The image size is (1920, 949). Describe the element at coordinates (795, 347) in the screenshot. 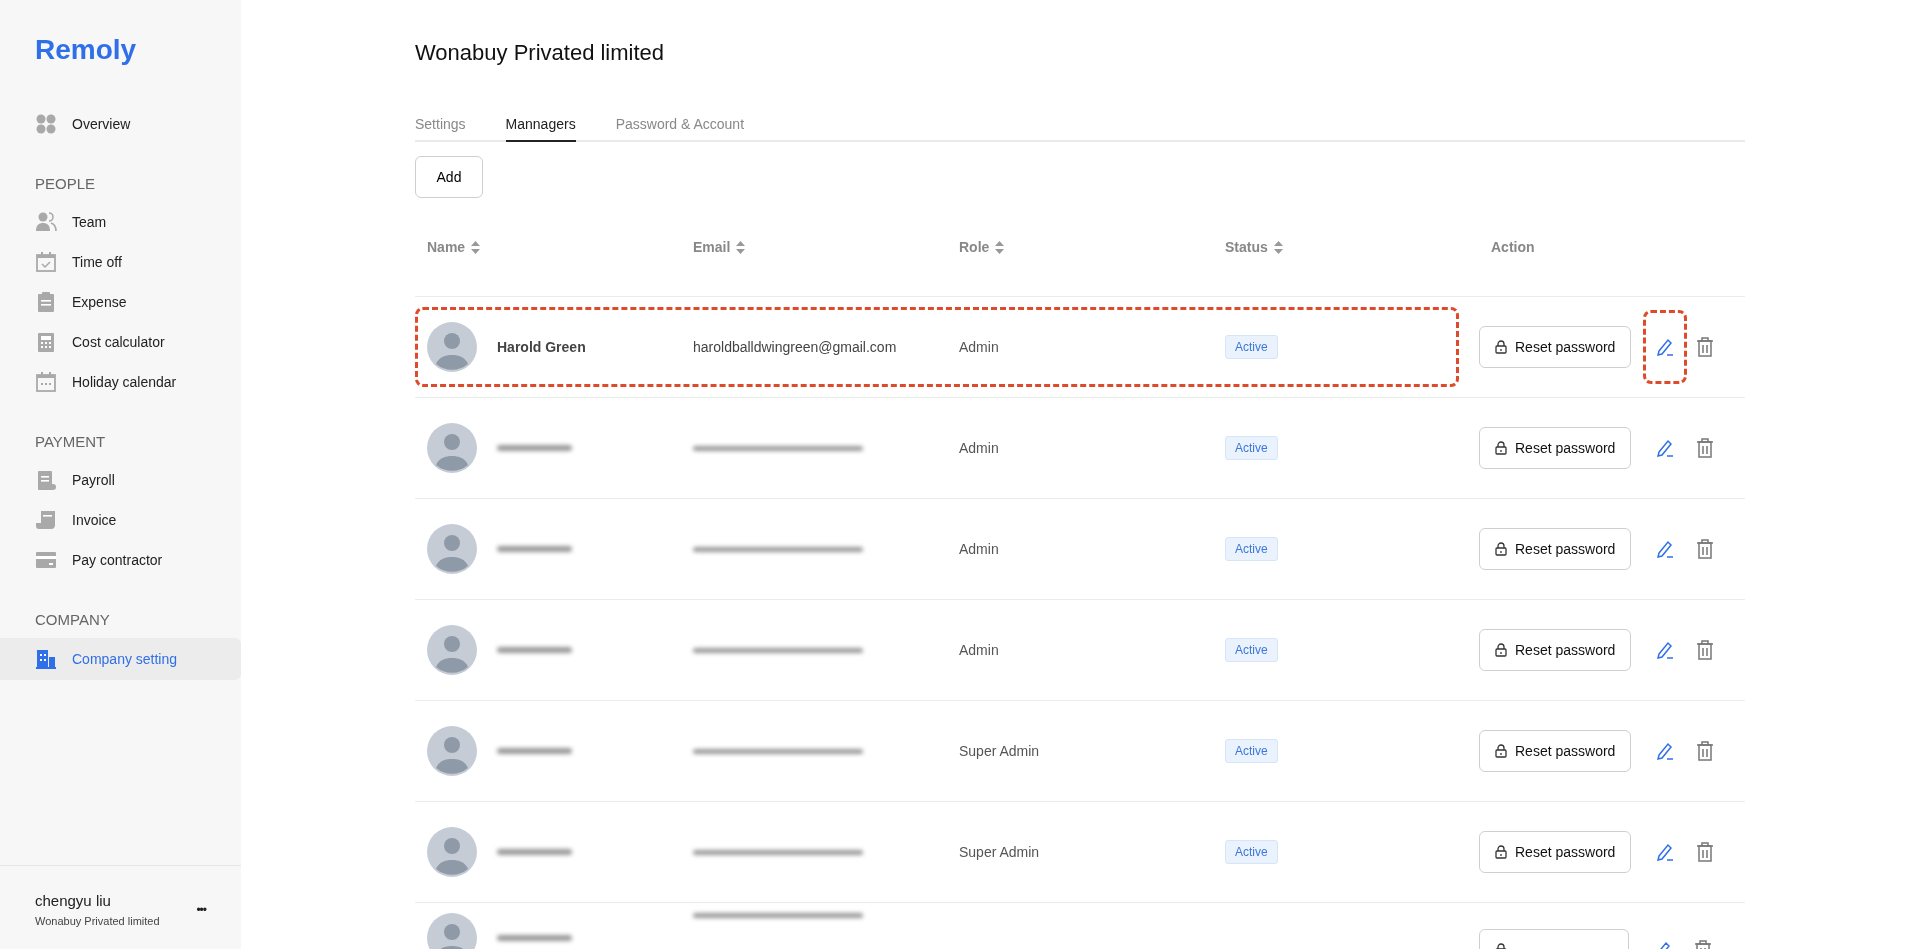

I see `manager-email: haroldballdwingreen@gmail.com` at that location.